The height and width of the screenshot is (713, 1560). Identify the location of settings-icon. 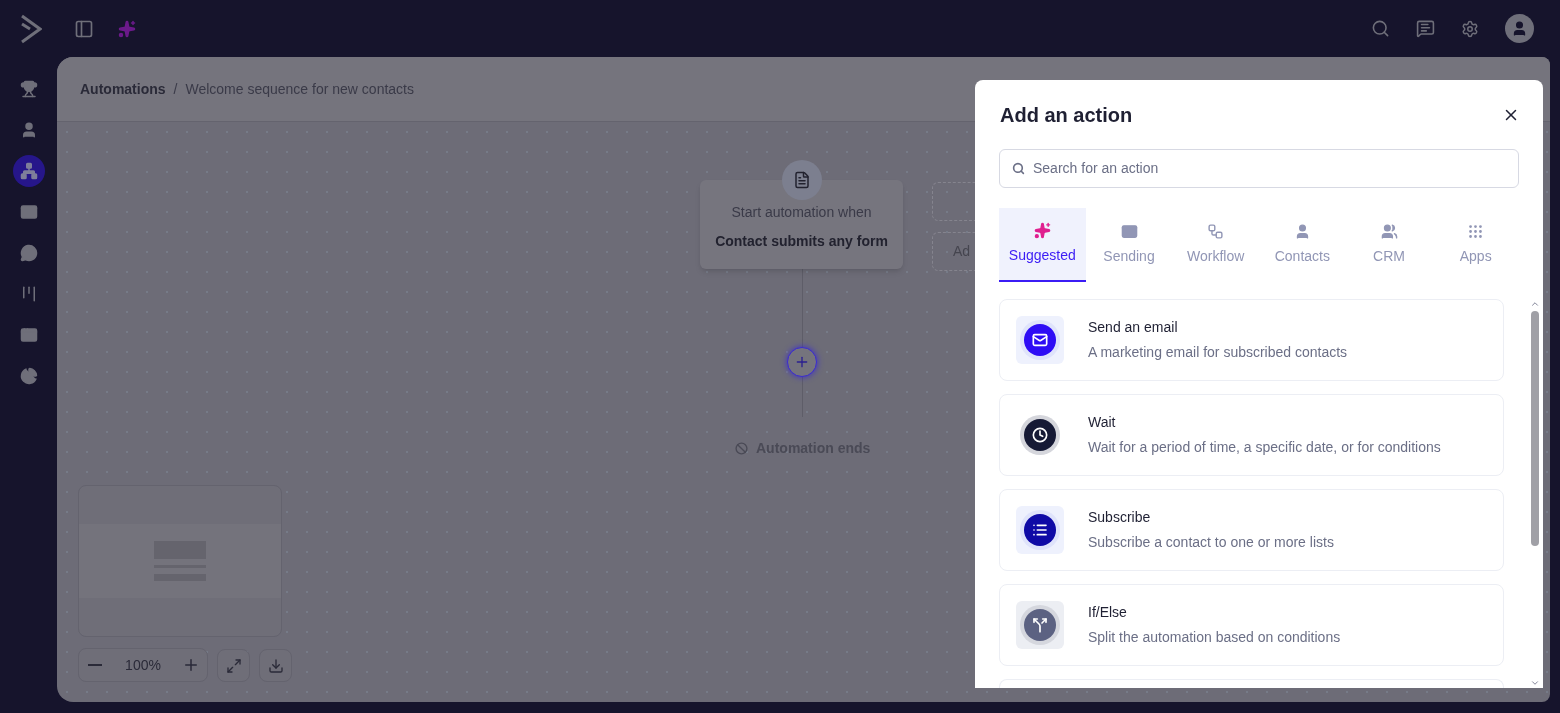
(1470, 28).